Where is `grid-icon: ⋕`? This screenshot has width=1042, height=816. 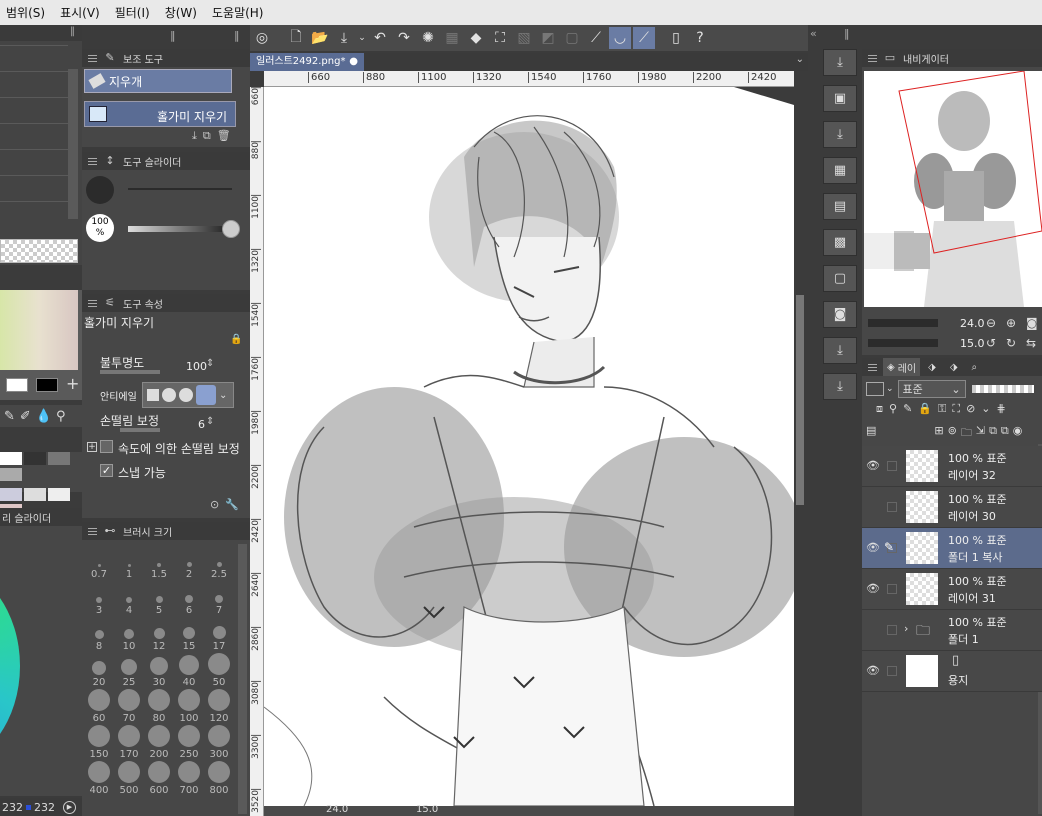 grid-icon: ⋕ is located at coordinates (1001, 411).